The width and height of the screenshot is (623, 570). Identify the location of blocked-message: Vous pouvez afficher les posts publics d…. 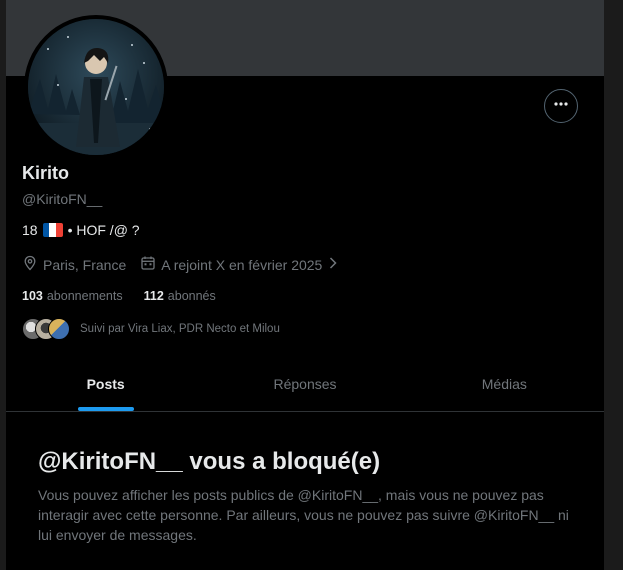
(303, 515).